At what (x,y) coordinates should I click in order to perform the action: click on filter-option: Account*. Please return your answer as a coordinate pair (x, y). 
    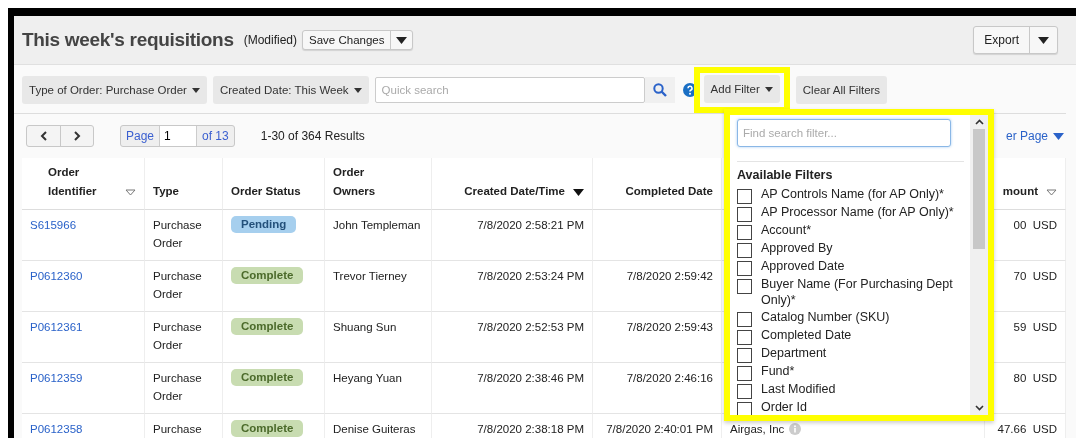
    Looking at the image, I should click on (786, 230).